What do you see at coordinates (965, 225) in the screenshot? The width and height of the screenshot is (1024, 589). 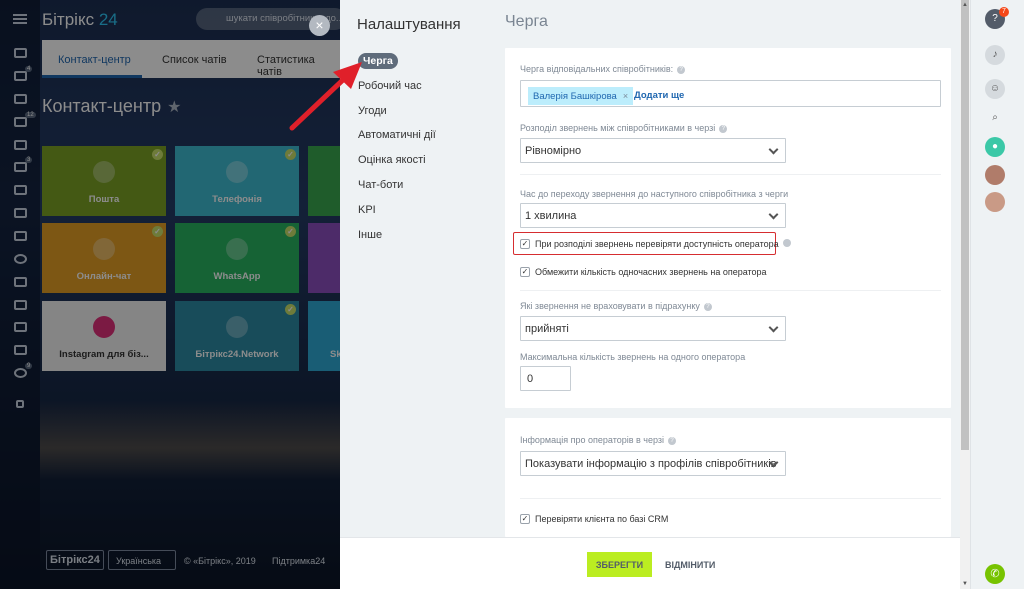 I see `scrollbar-thumb` at bounding box center [965, 225].